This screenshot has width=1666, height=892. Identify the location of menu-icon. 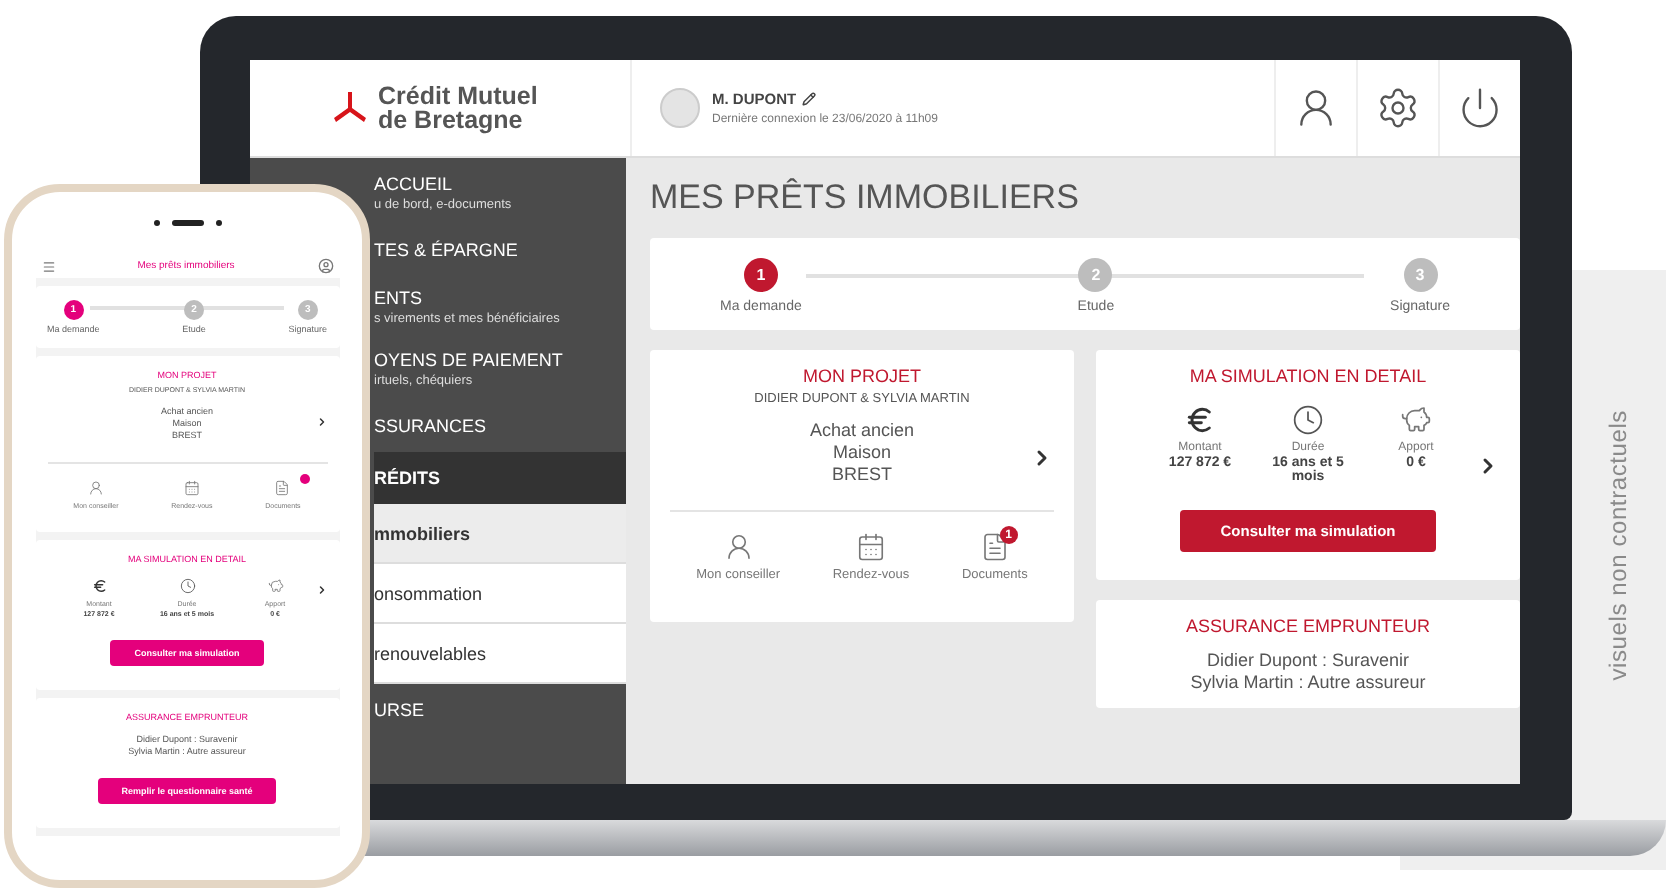
(48, 266).